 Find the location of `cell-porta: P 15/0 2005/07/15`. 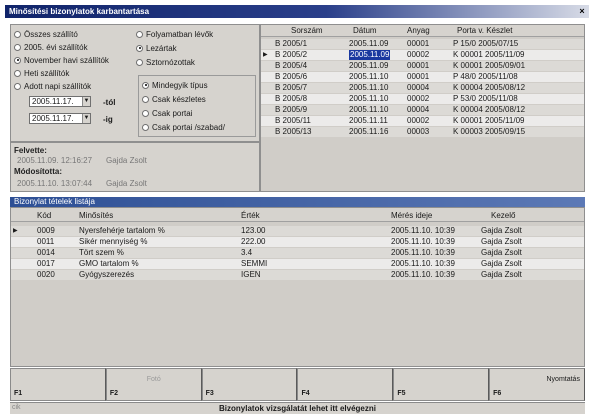

cell-porta: P 15/0 2005/07/15 is located at coordinates (486, 43).